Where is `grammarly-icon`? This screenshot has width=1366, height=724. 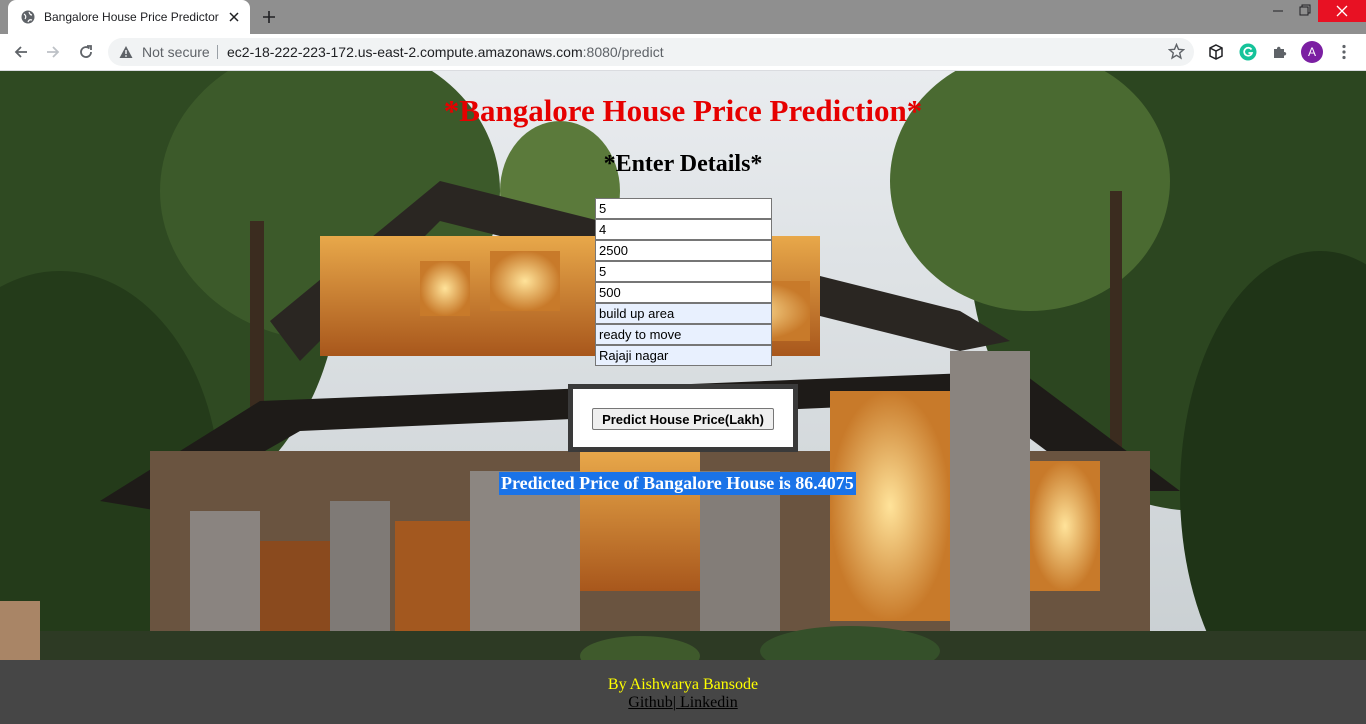 grammarly-icon is located at coordinates (1248, 52).